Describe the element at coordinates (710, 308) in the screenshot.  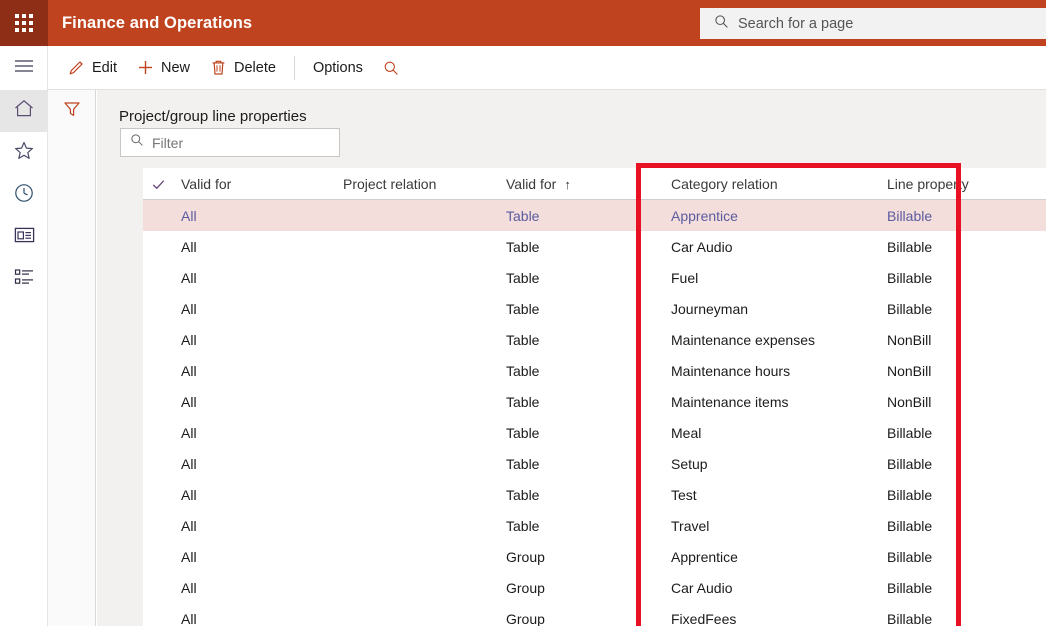
I see `cell-category-relation: Journeyman` at that location.